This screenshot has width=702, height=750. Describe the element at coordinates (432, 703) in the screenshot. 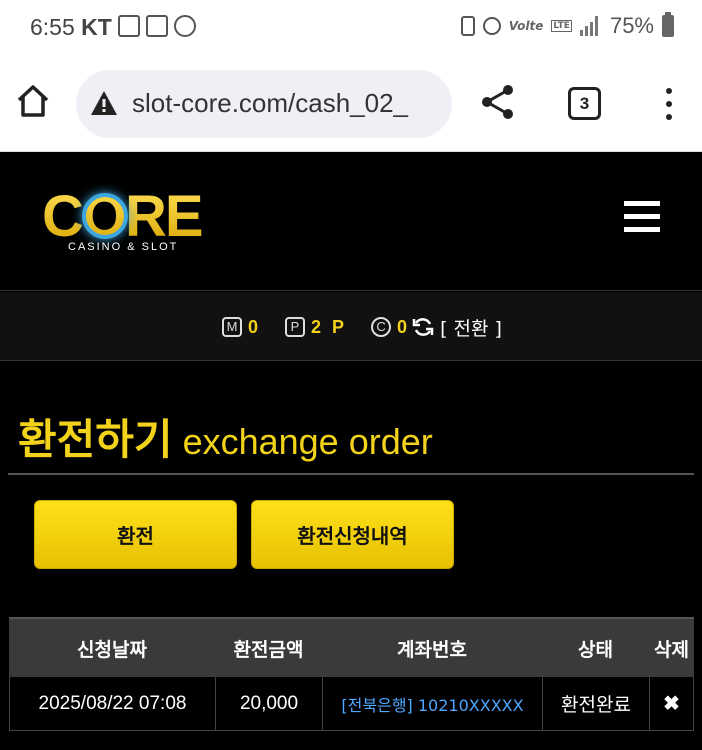

I see `row-account: [전북은행] 10210XXXXX` at that location.